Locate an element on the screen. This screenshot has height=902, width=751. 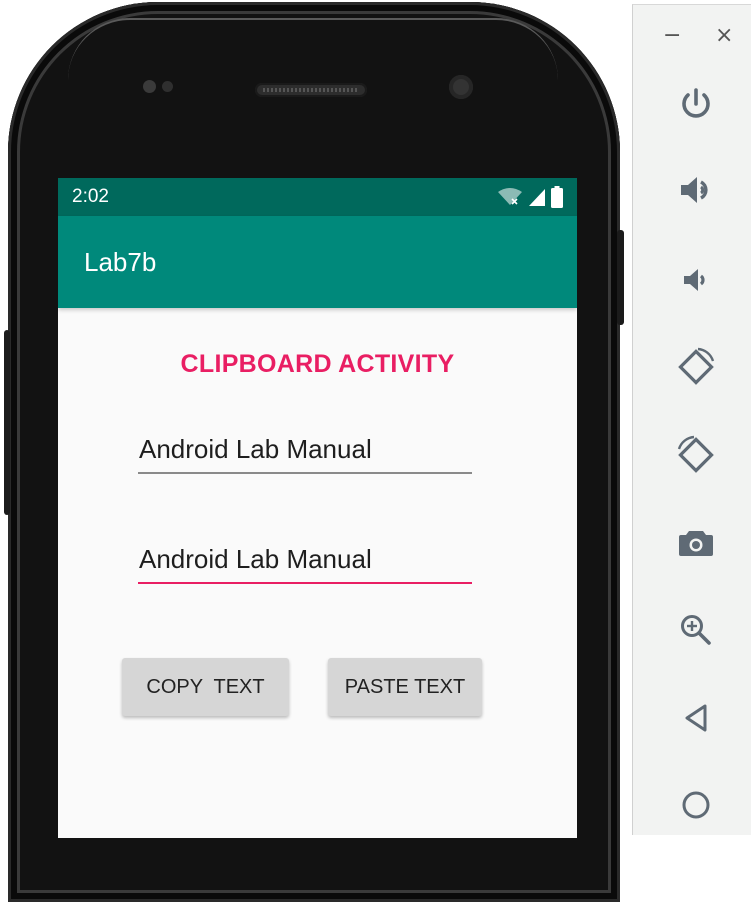
phone-bezel-highlight is located at coordinates (313, 49).